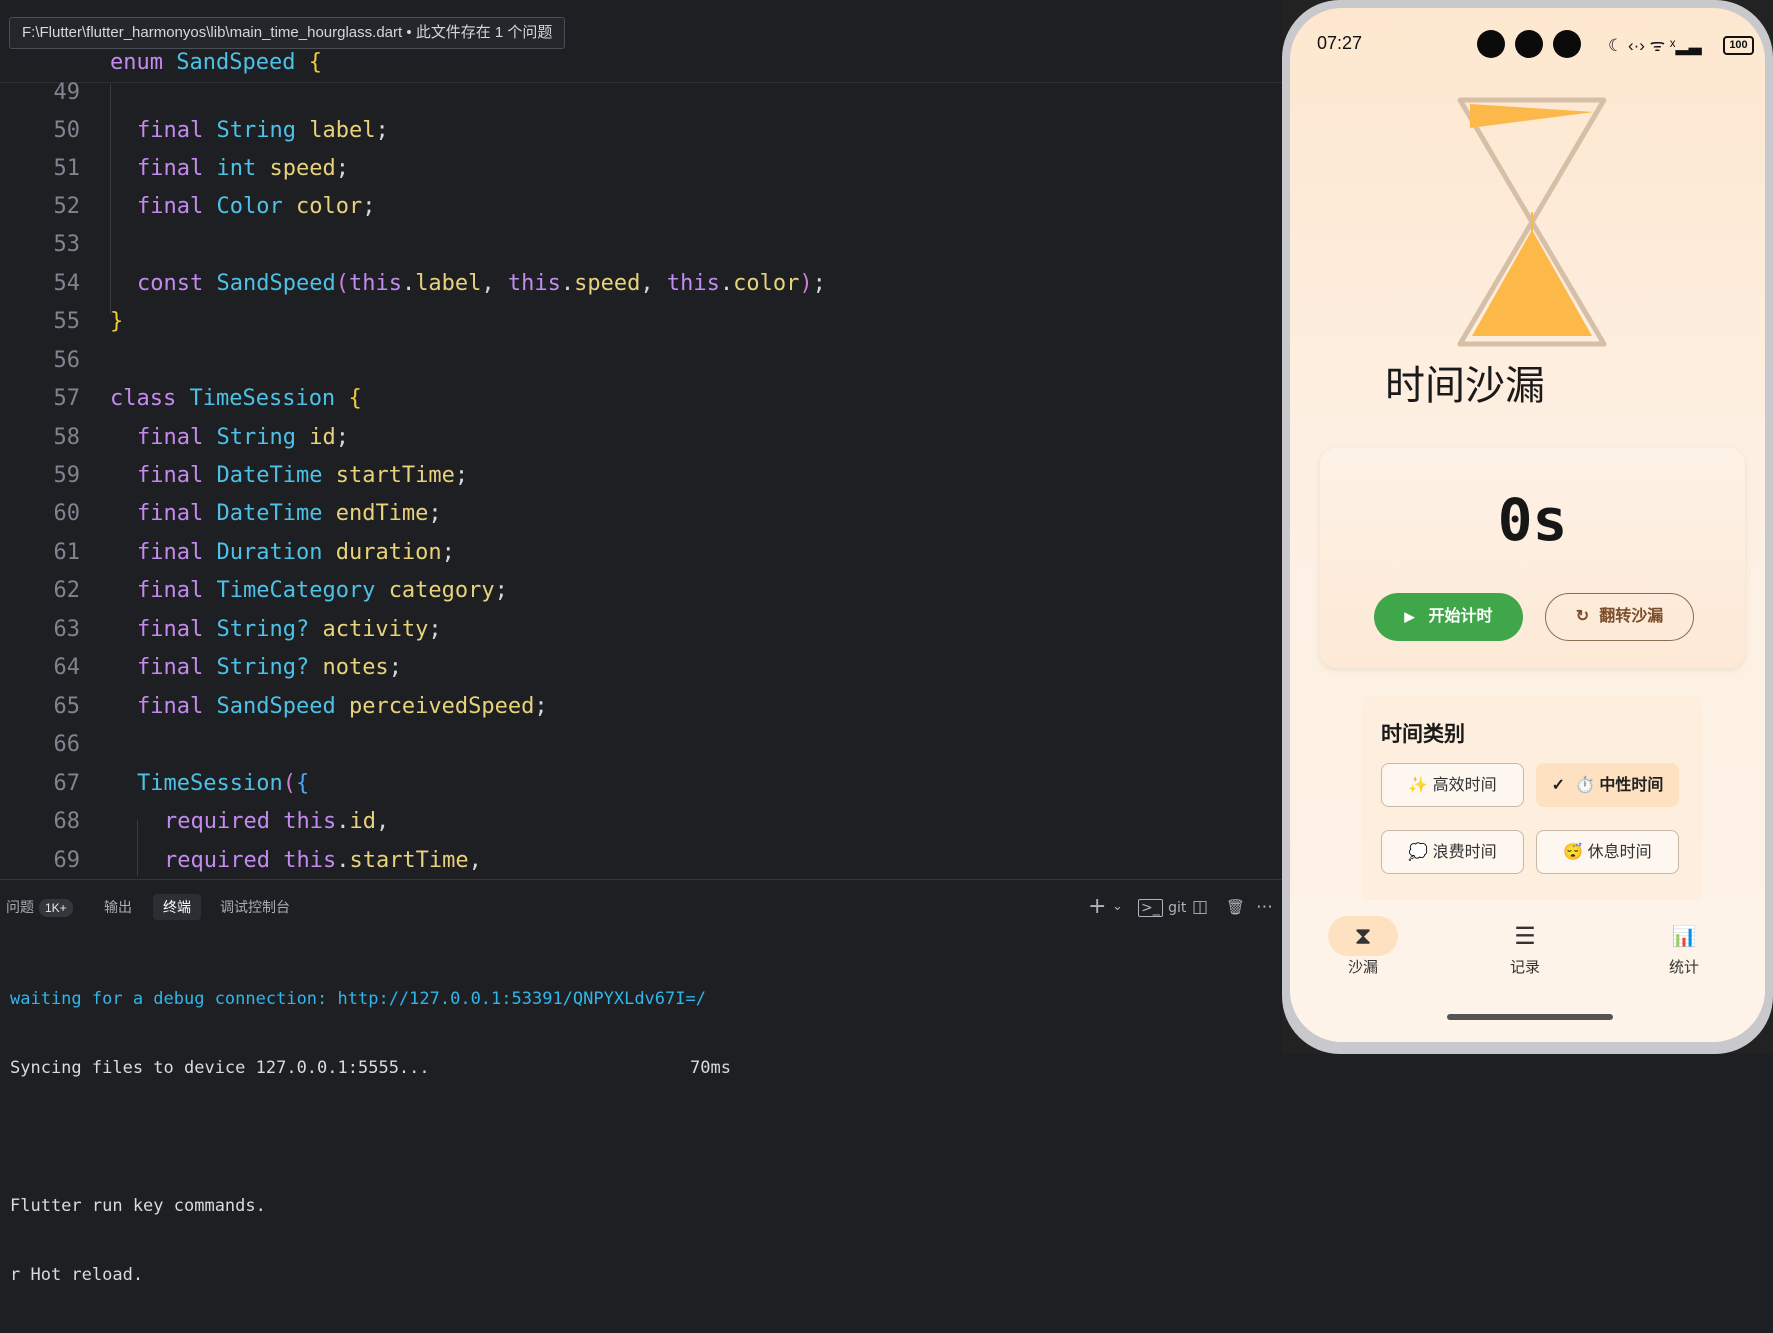 This screenshot has height=1333, width=1773. I want to click on check-icon: ✓, so click(1558, 785).